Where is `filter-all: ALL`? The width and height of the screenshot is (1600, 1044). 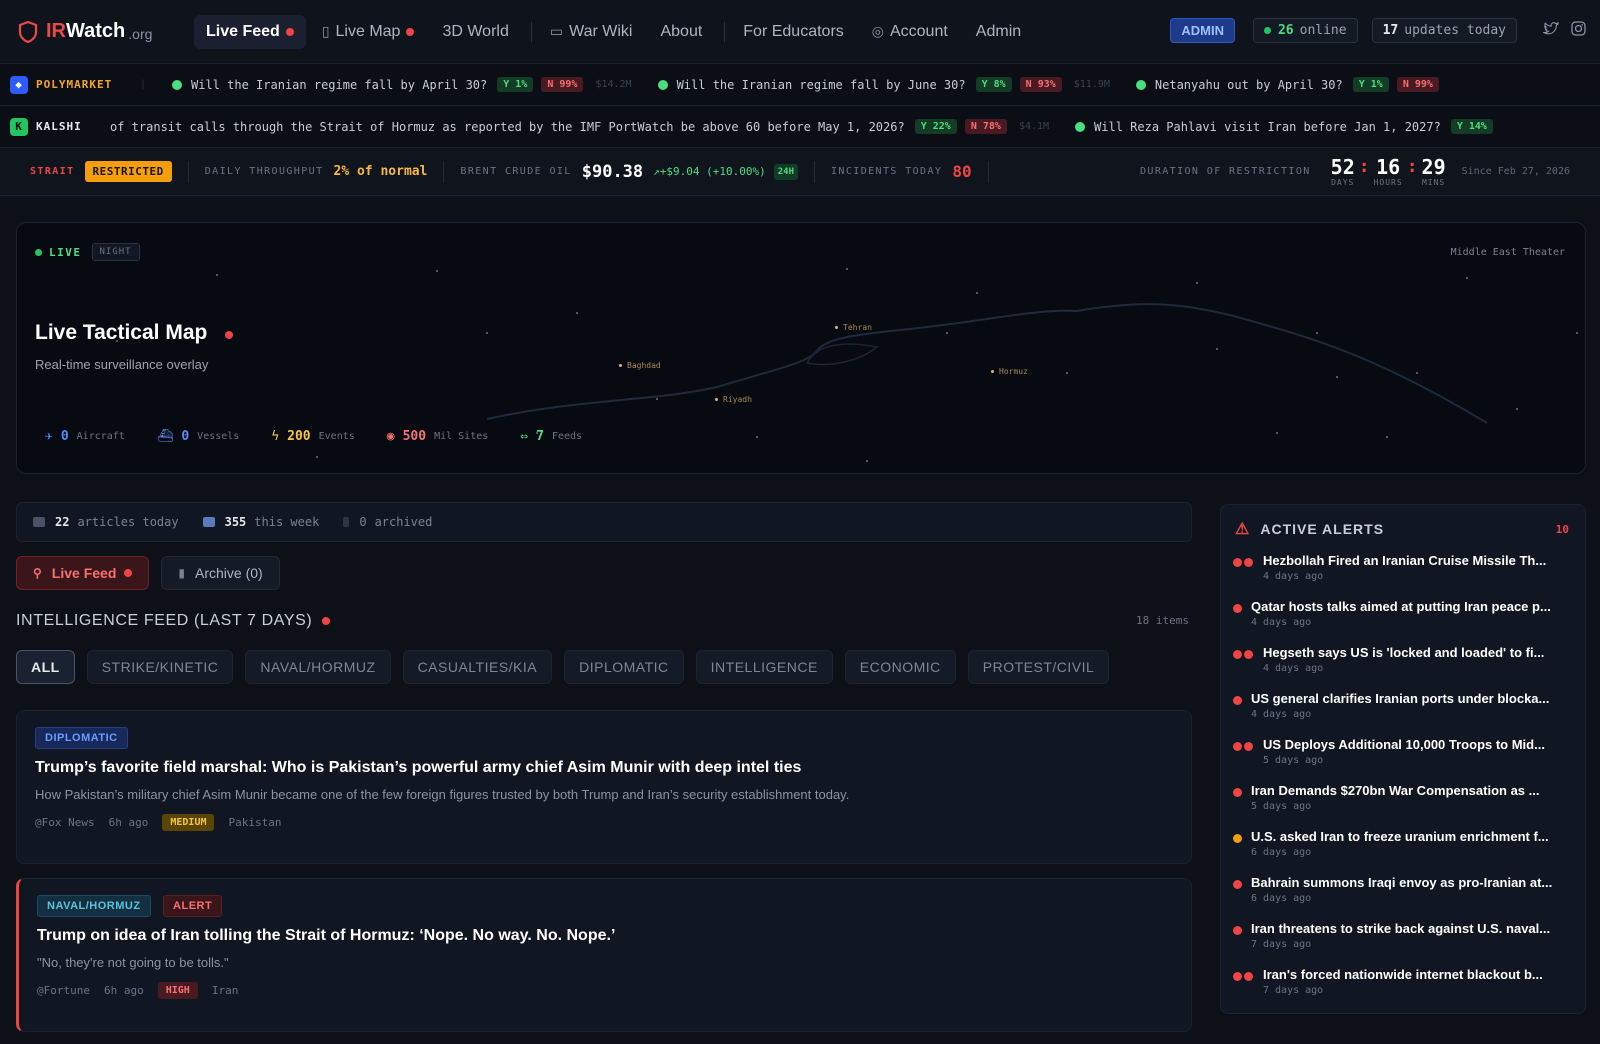
filter-all: ALL is located at coordinates (45, 667).